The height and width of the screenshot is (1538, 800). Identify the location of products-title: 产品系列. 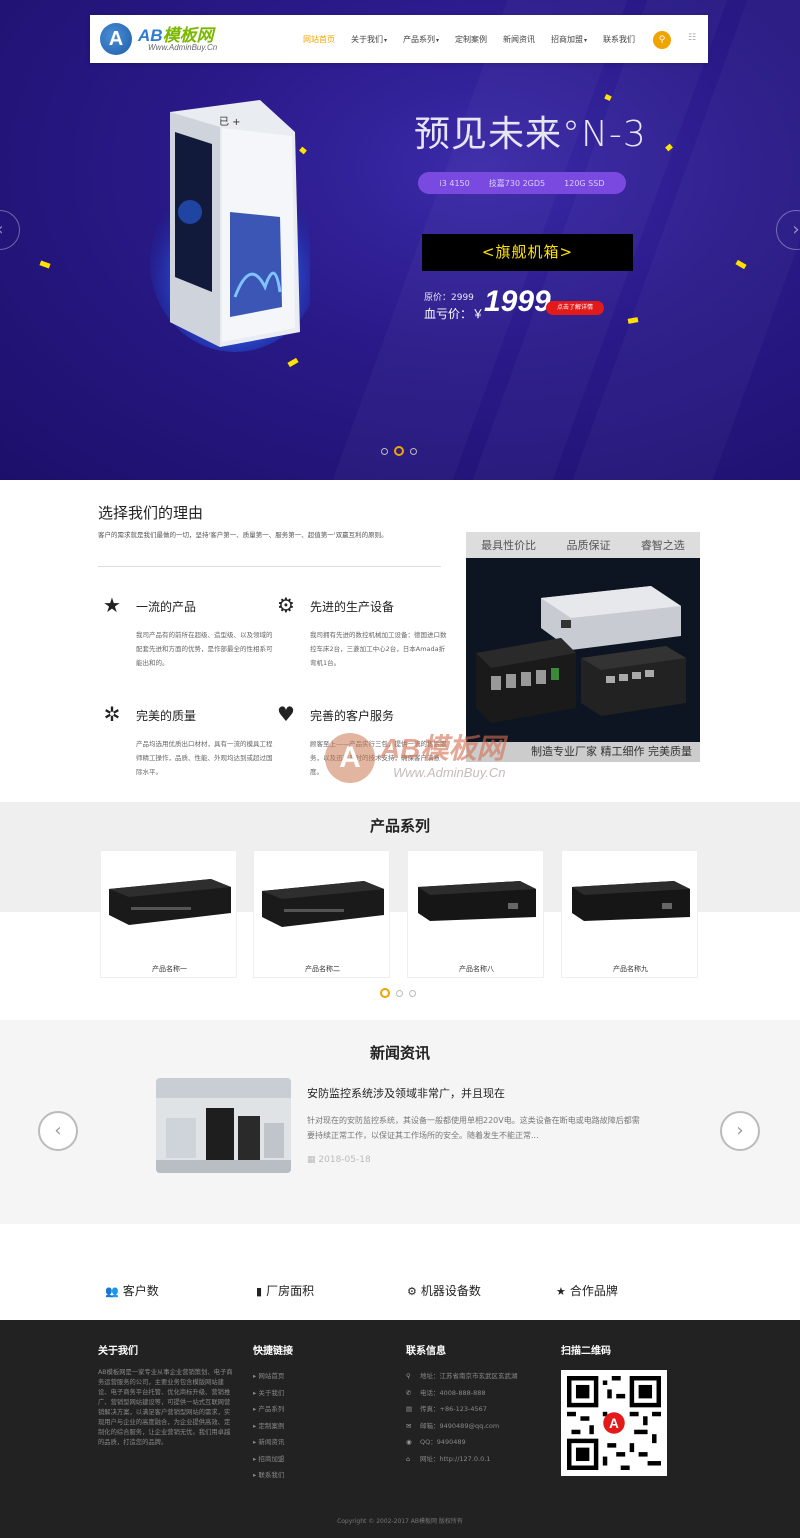
(399, 826).